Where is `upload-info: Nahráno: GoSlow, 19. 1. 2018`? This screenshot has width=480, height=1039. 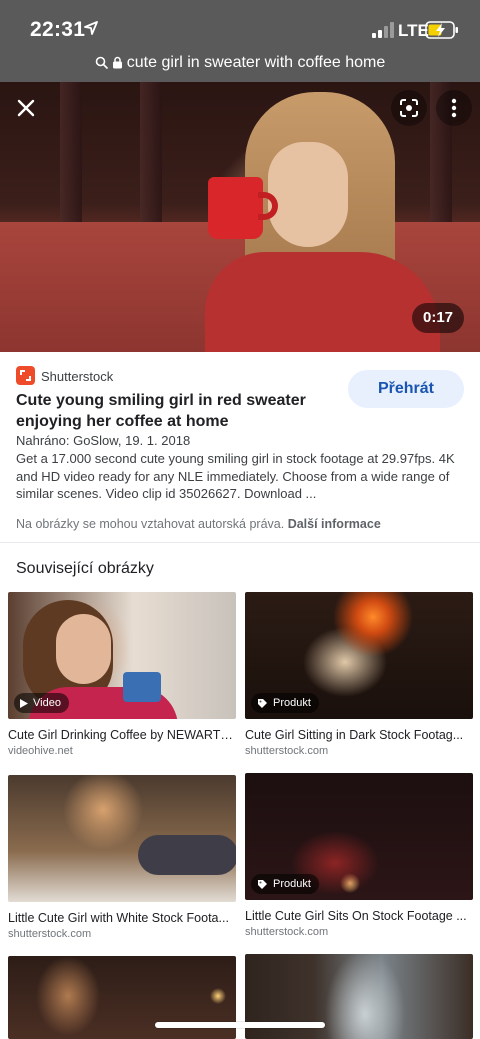
upload-info: Nahráno: GoSlow, 19. 1. 2018 is located at coordinates (103, 440).